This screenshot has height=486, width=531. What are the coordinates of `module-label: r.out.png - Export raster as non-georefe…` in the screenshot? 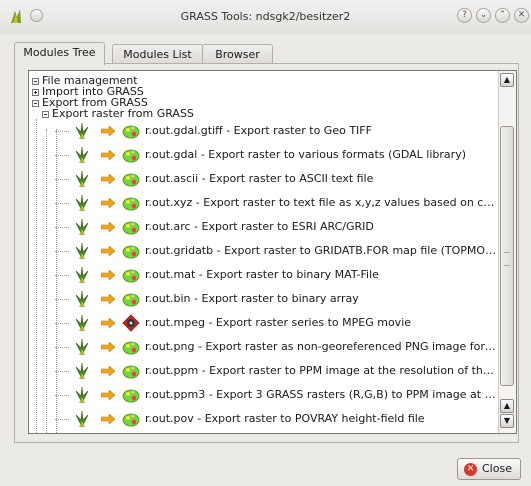 It's located at (322, 346).